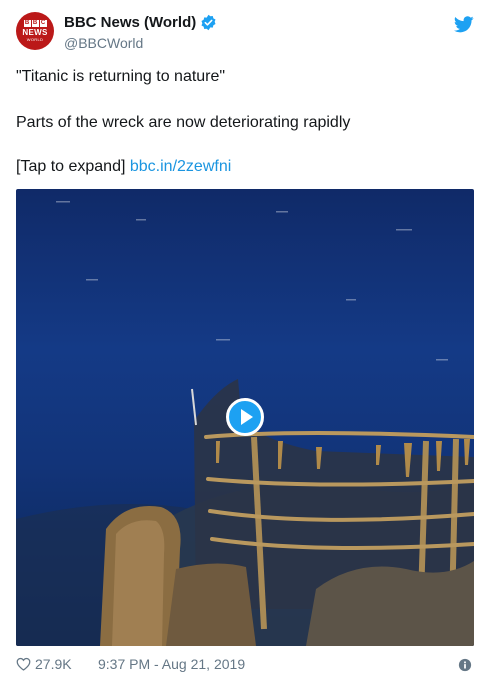 The image size is (491, 684). Describe the element at coordinates (35, 39) in the screenshot. I see `avatar-world-label: WORLD` at that location.